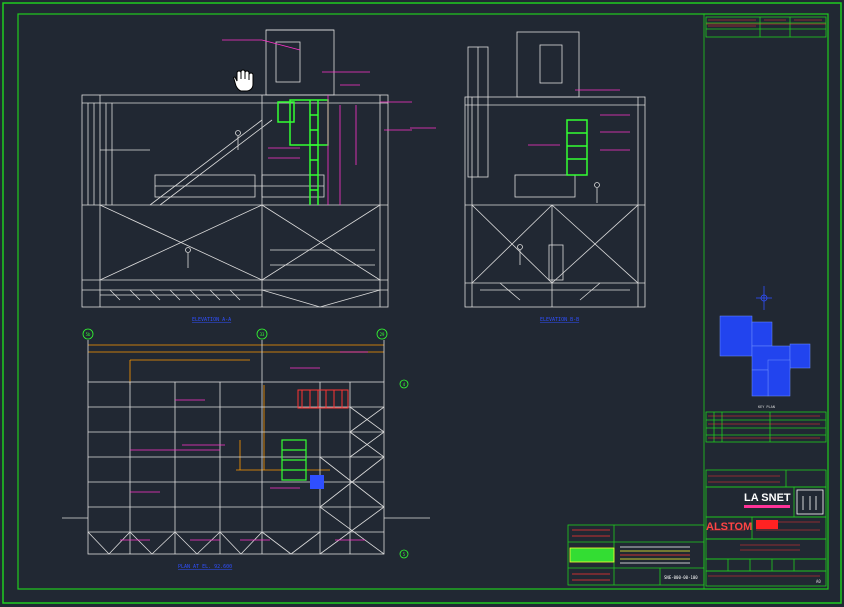 The width and height of the screenshot is (844, 607). Describe the element at coordinates (729, 527) in the screenshot. I see `company-logo-alstom: ALSTOM` at that location.